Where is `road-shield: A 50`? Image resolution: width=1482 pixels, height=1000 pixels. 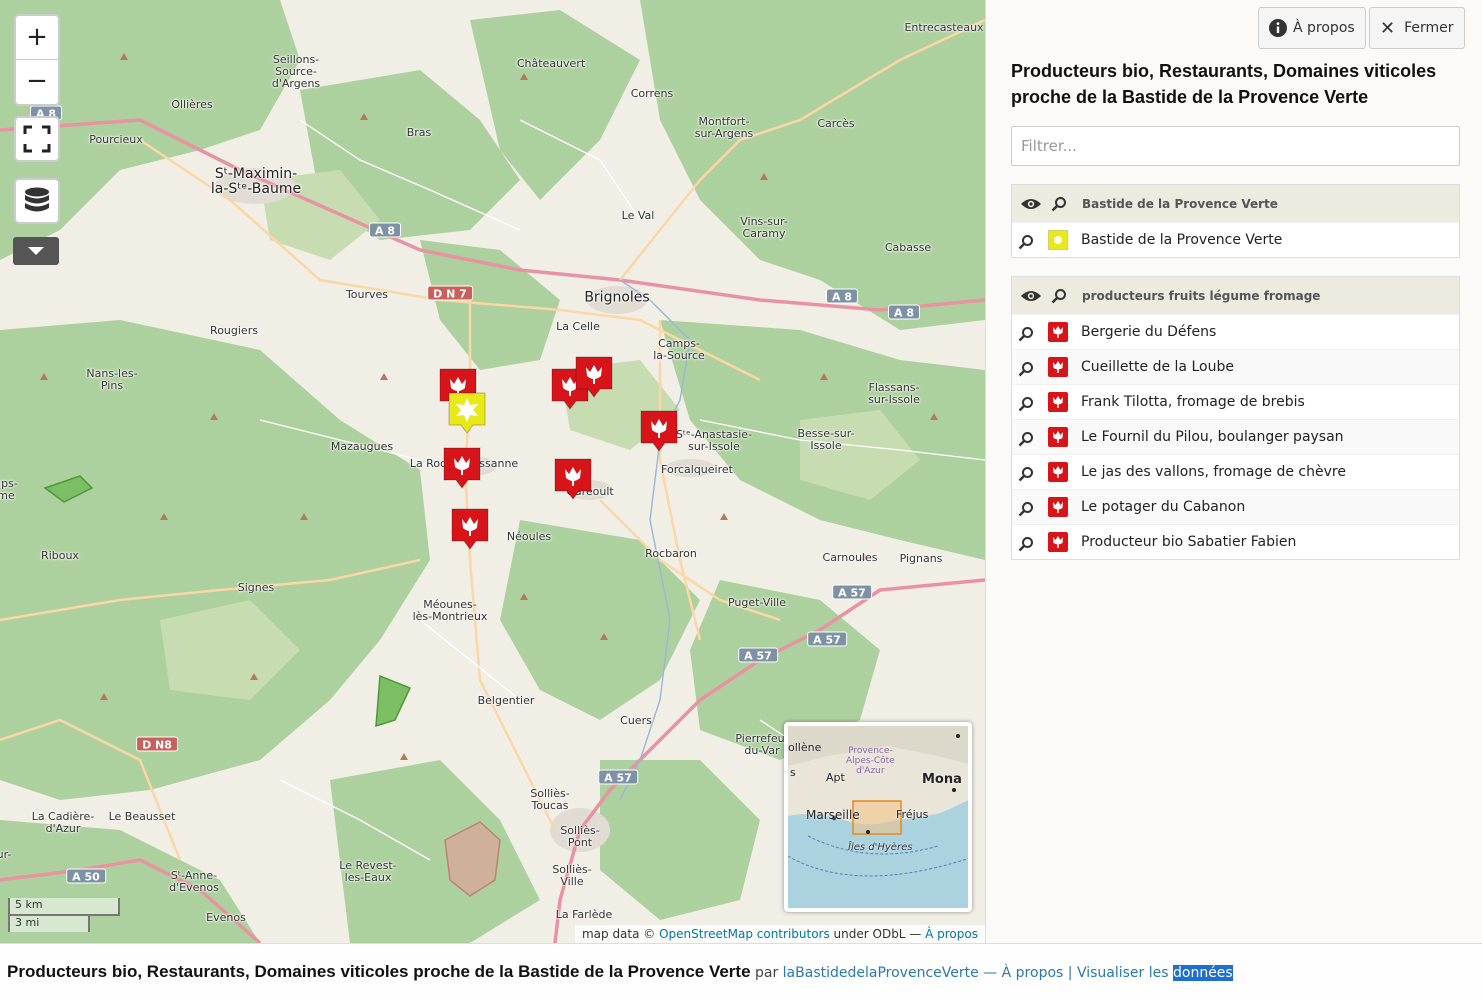
road-shield: A 50 is located at coordinates (86, 876).